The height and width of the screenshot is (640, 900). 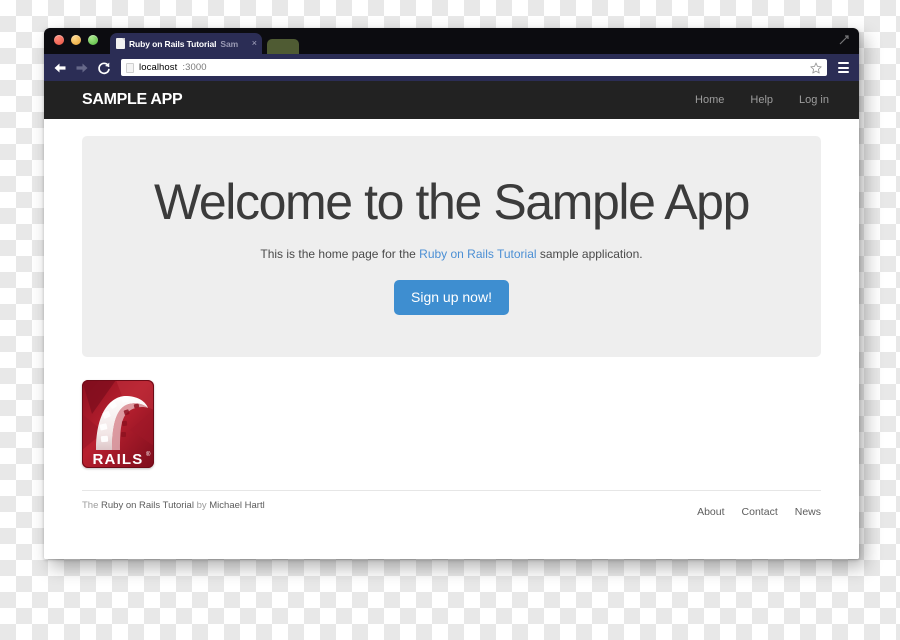 I want to click on window-traffic-lights, so click(x=76, y=40).